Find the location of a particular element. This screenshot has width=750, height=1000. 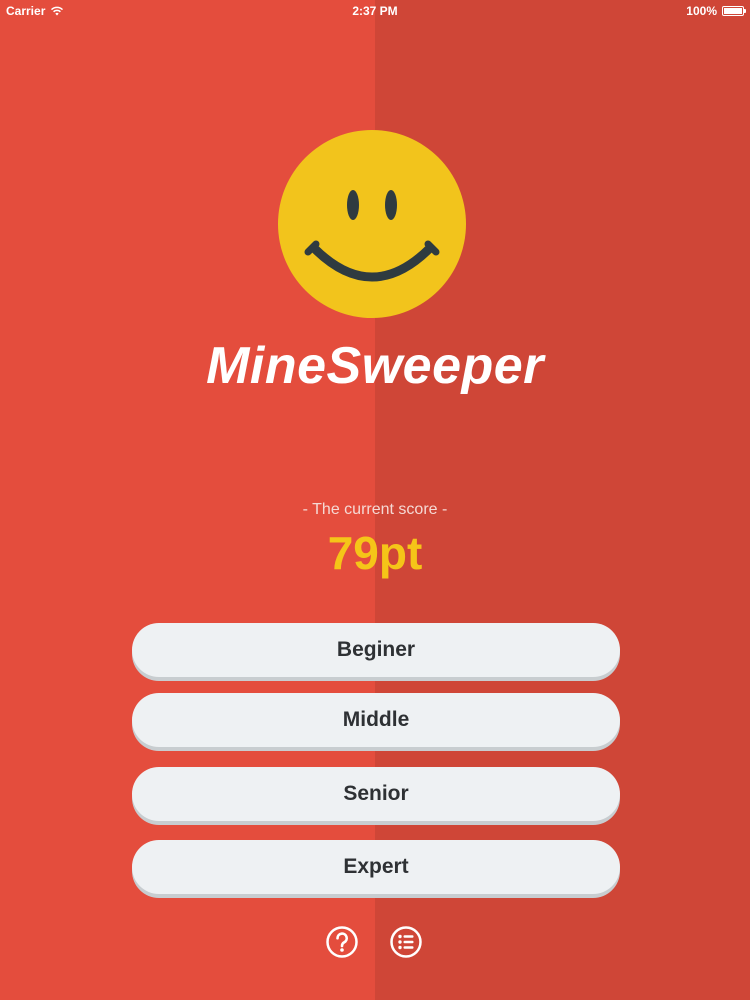

status-right: 100% is located at coordinates (716, 11).